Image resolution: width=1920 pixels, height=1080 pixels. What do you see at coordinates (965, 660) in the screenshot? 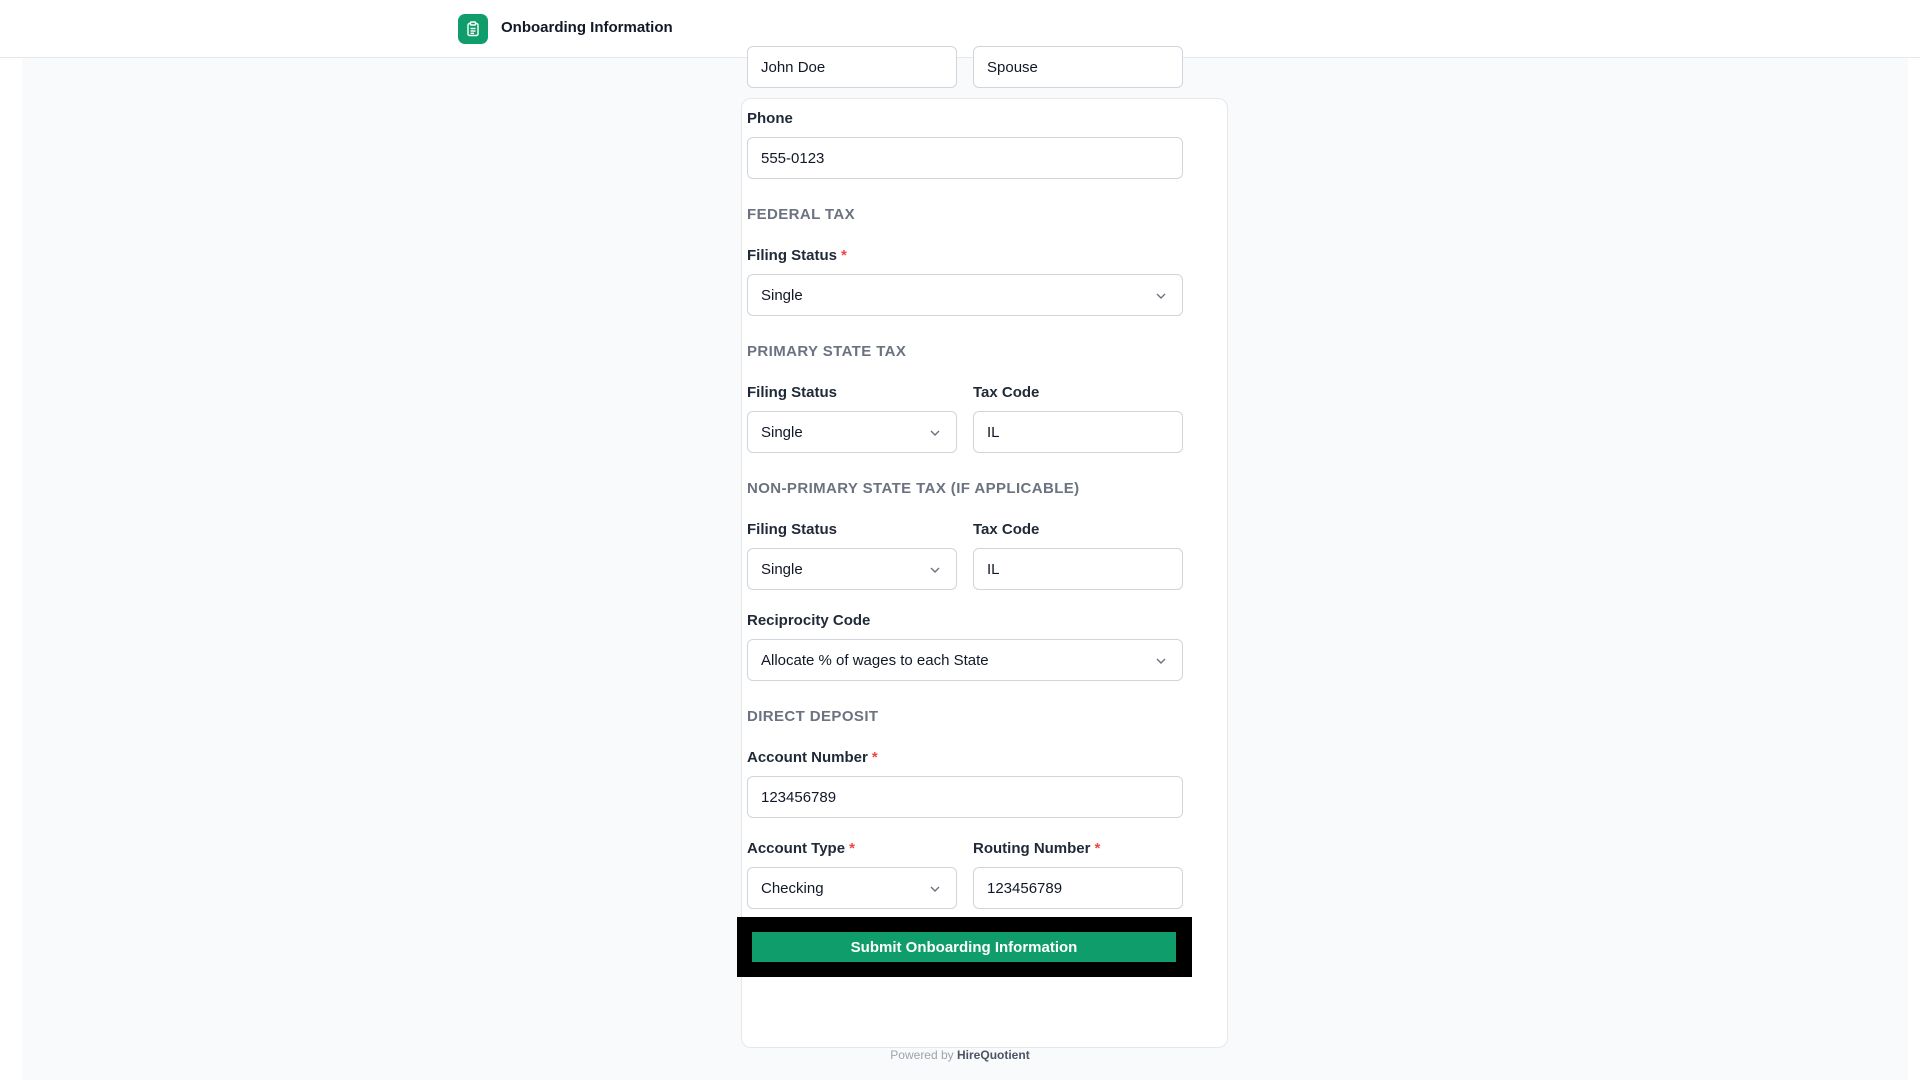
I see `reciprocity-code-select: Allocate % of wages to each State` at bounding box center [965, 660].